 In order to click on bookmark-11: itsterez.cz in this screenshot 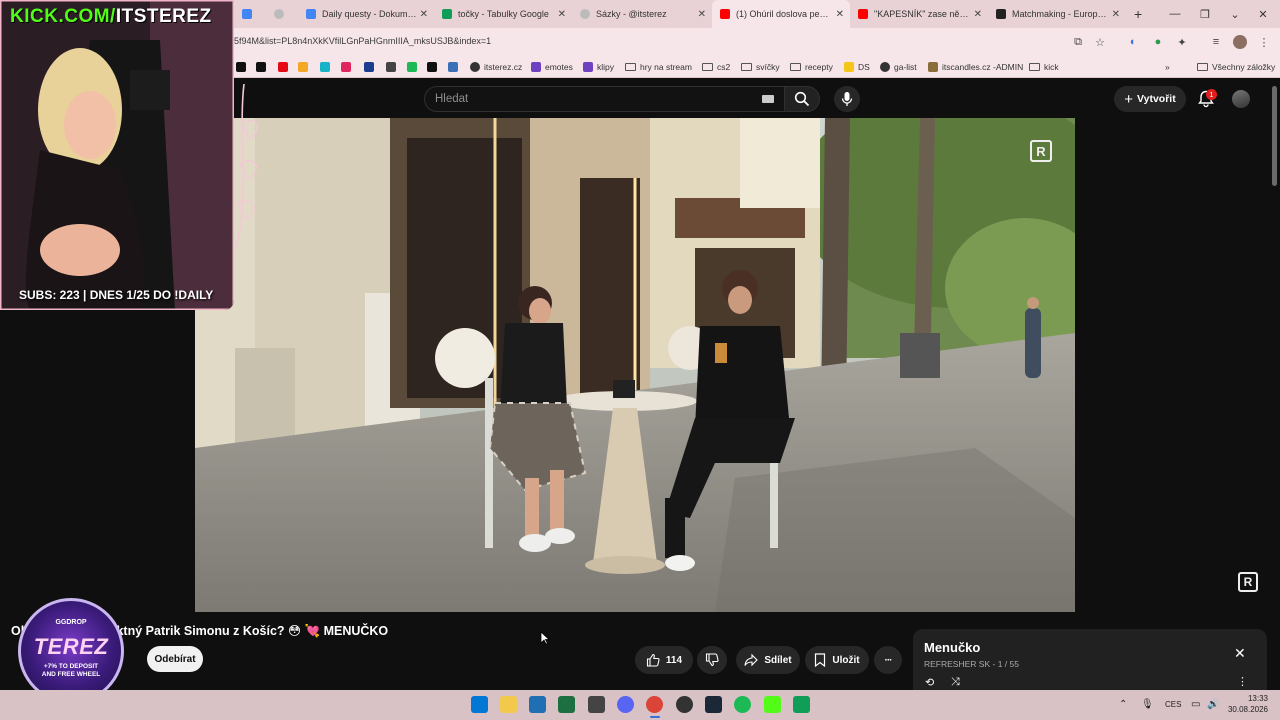, I will do `click(496, 67)`.